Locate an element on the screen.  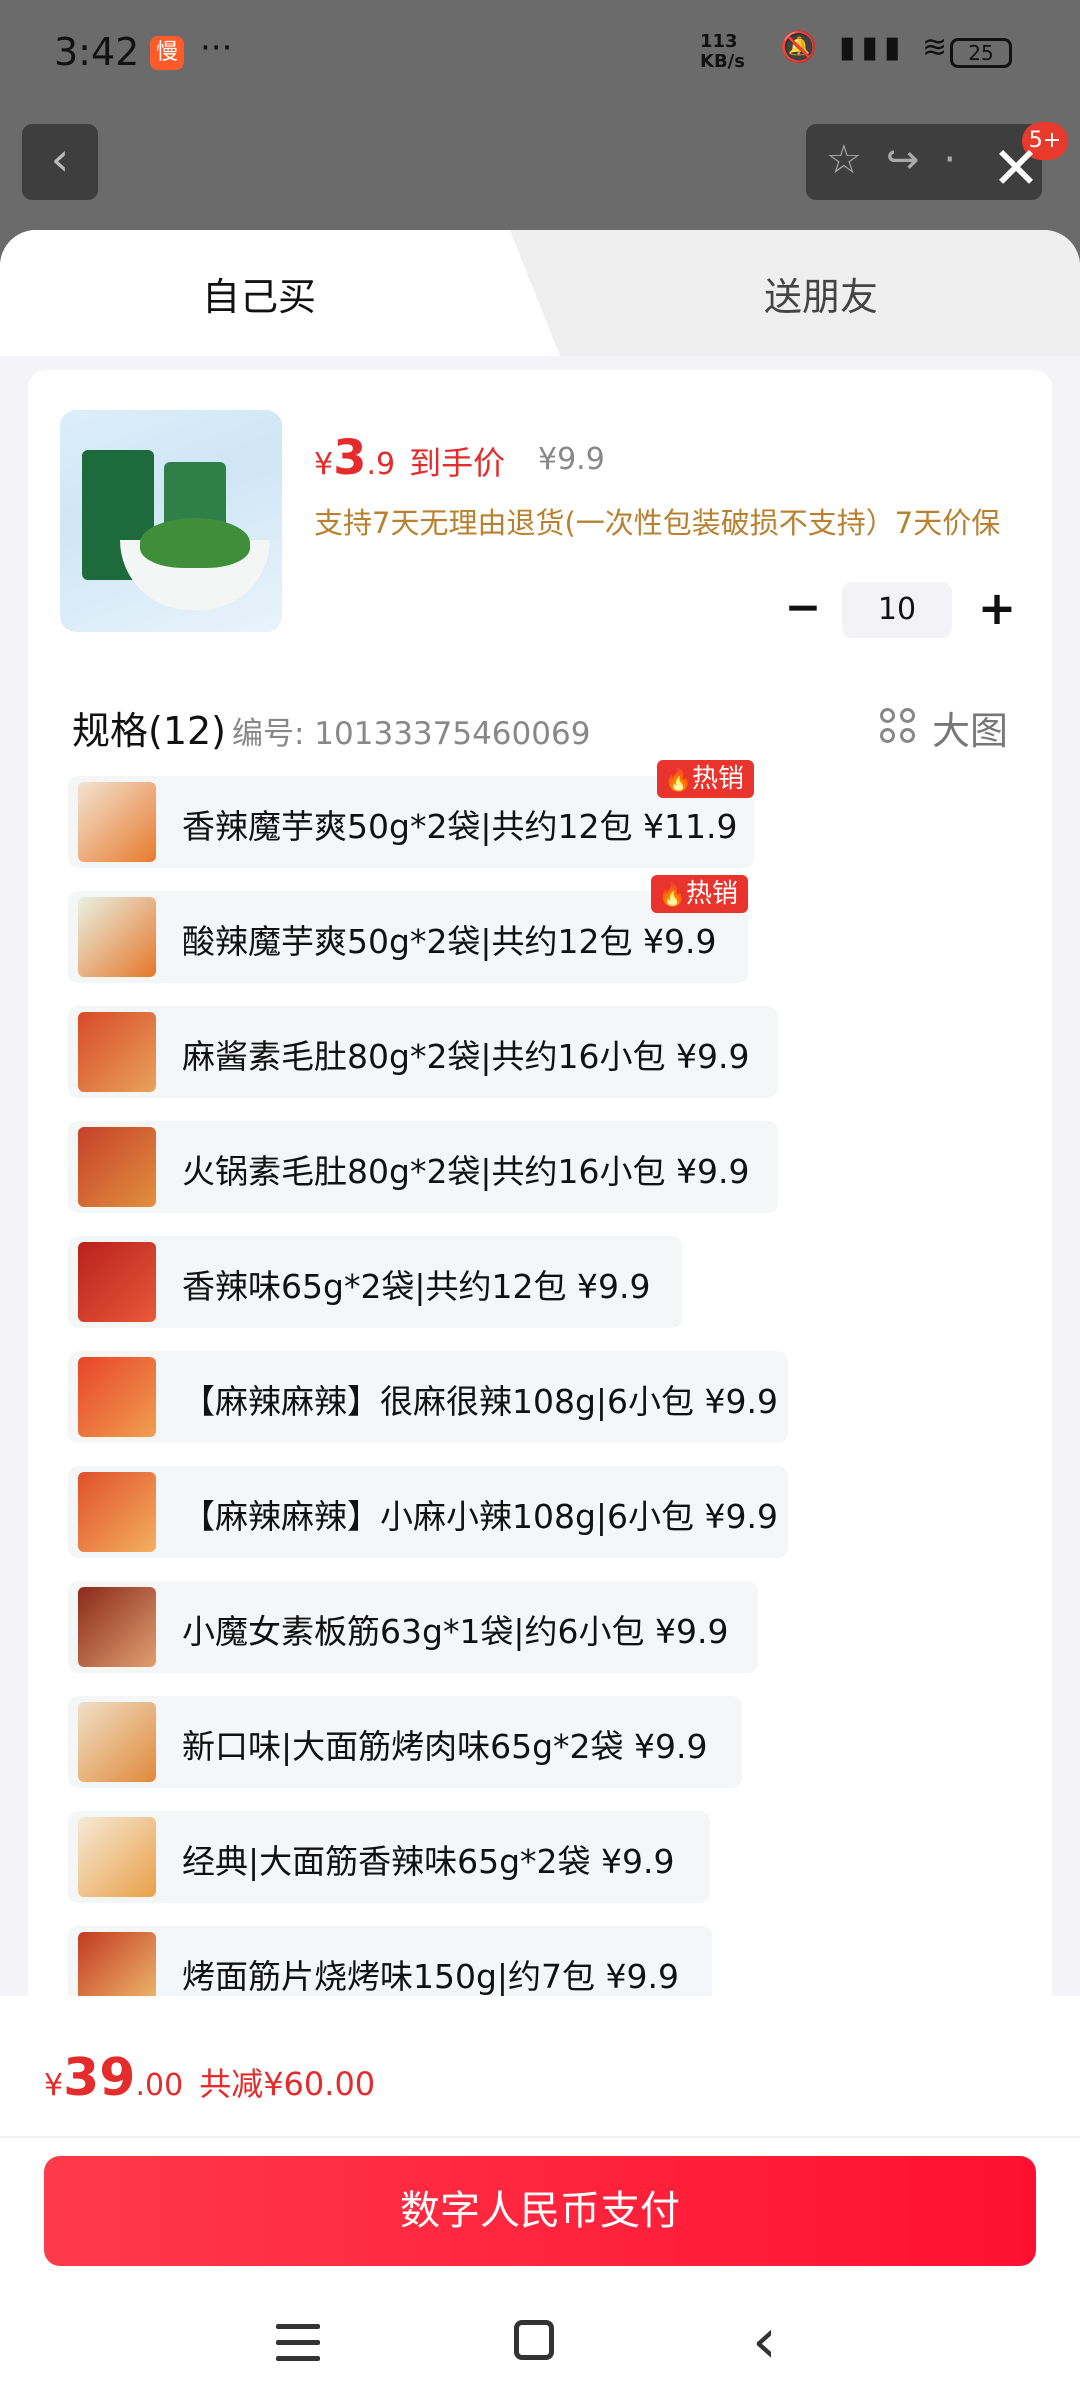
variant-option: 麻酱素毛肚80g*2袋|共约16小包 ¥9.9 is located at coordinates (423, 1052).